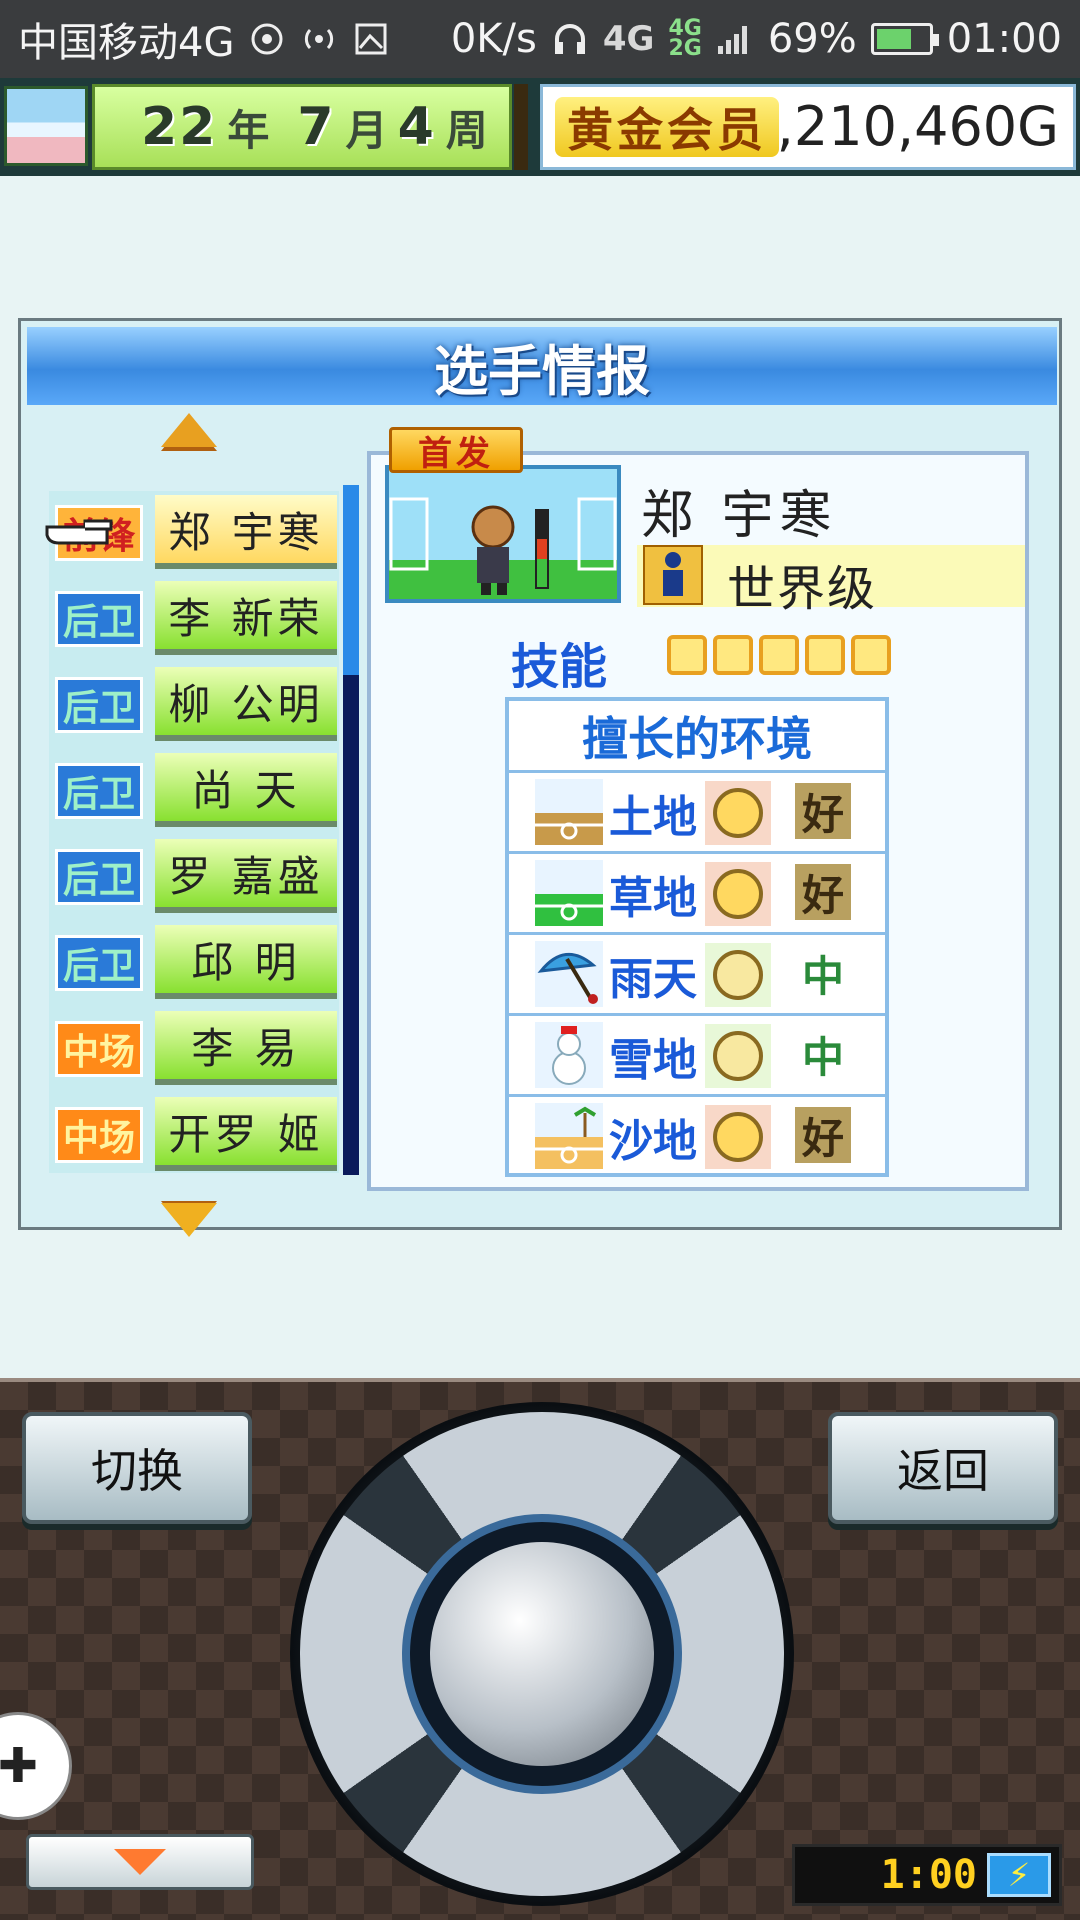 Image resolution: width=1080 pixels, height=1920 pixels. I want to click on month-unit: 月, so click(366, 130).